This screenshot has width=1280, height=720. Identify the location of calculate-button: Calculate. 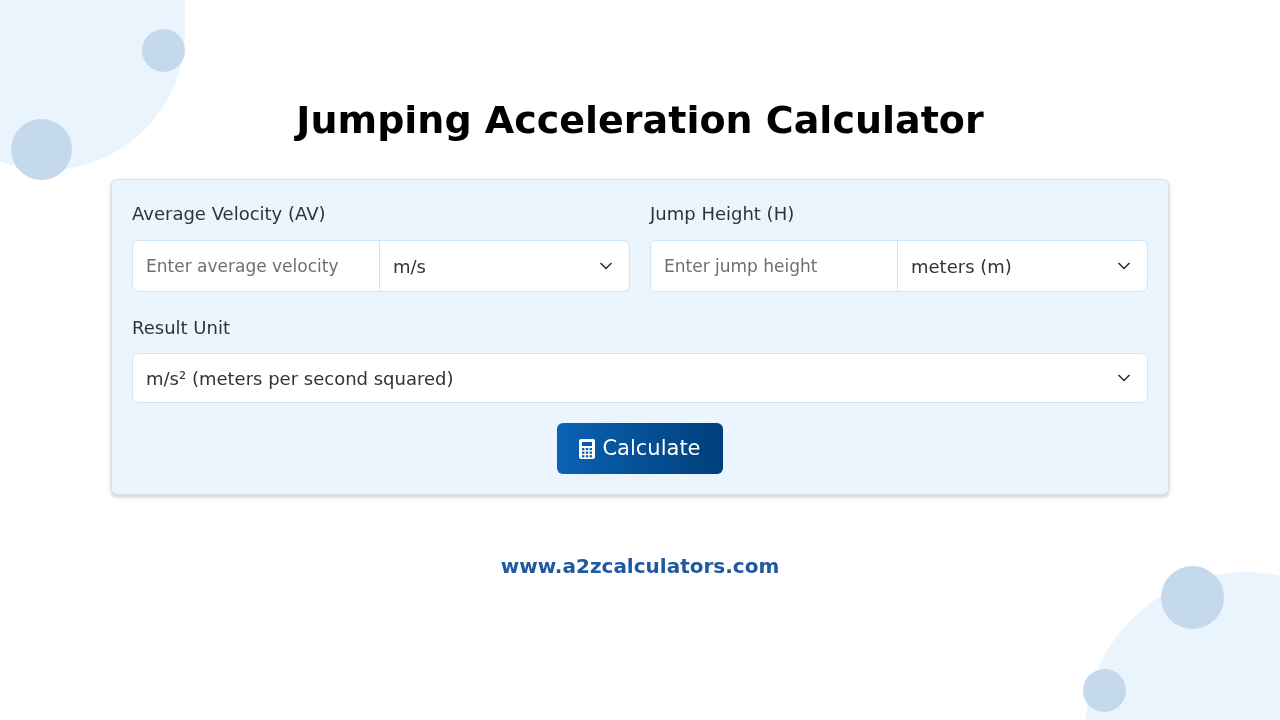
(640, 448).